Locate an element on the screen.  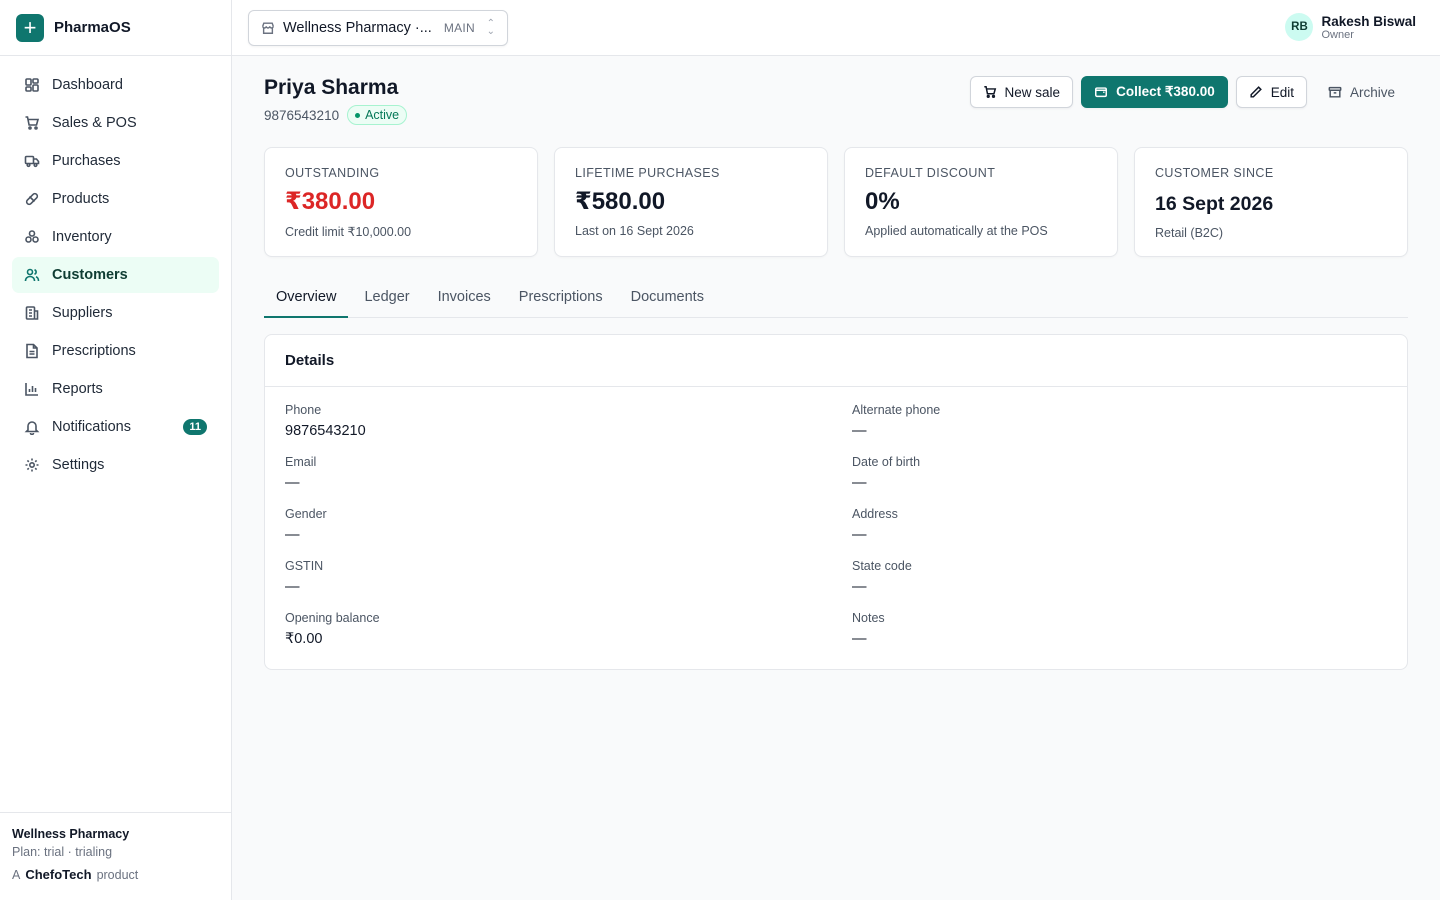
stat-hint: Last on 16 Sept 2026 is located at coordinates (634, 231).